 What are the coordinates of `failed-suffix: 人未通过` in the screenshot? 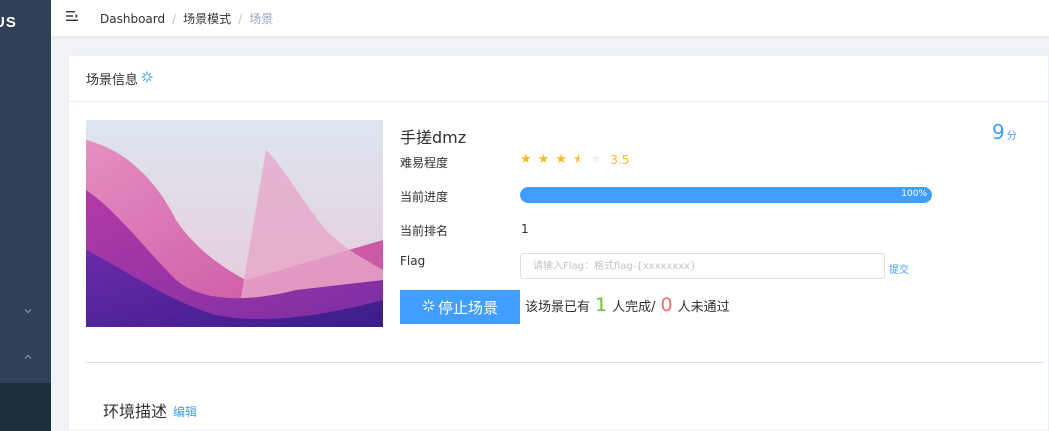 It's located at (703, 307).